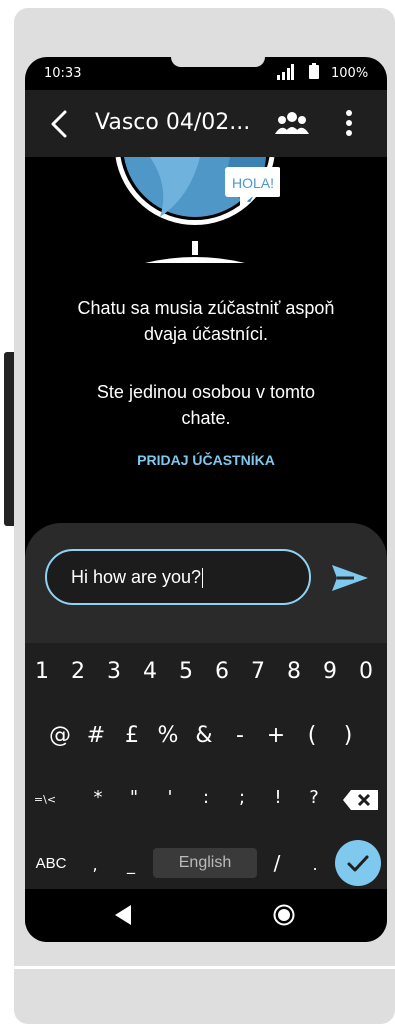 The width and height of the screenshot is (395, 1024). What do you see at coordinates (206, 392) in the screenshot?
I see `empty-state-line-3: Ste jedinou osobou v tomto` at bounding box center [206, 392].